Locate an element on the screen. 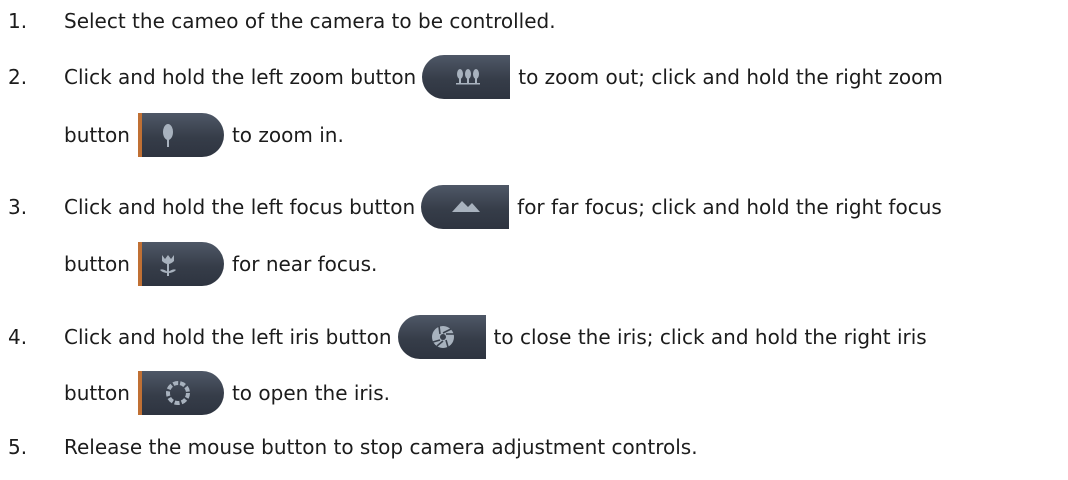  zoom-out-button is located at coordinates (466, 77).